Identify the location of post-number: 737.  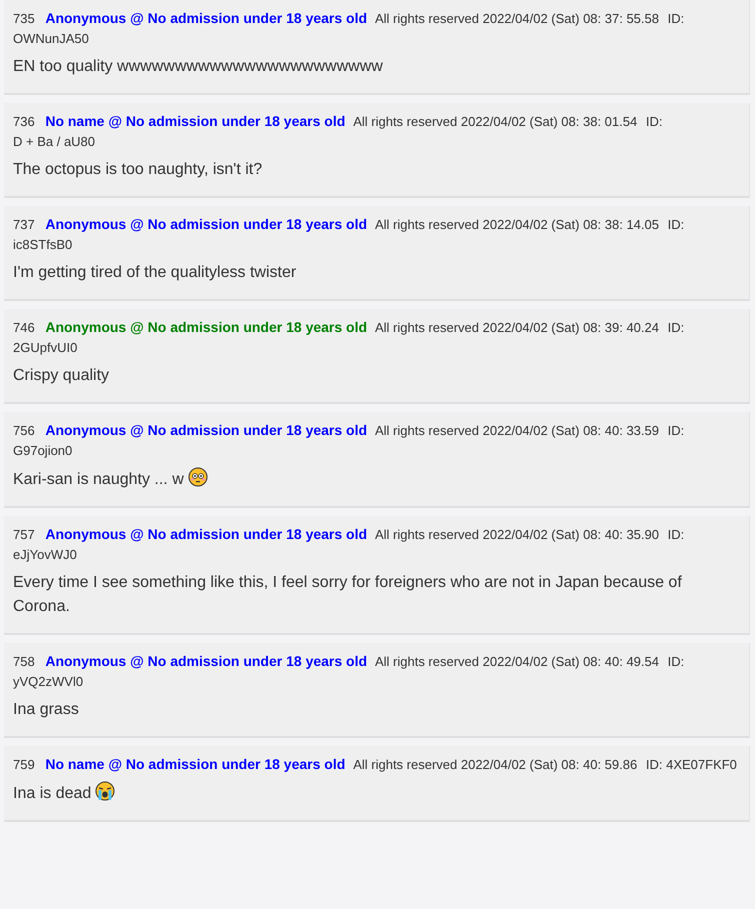
(24, 224).